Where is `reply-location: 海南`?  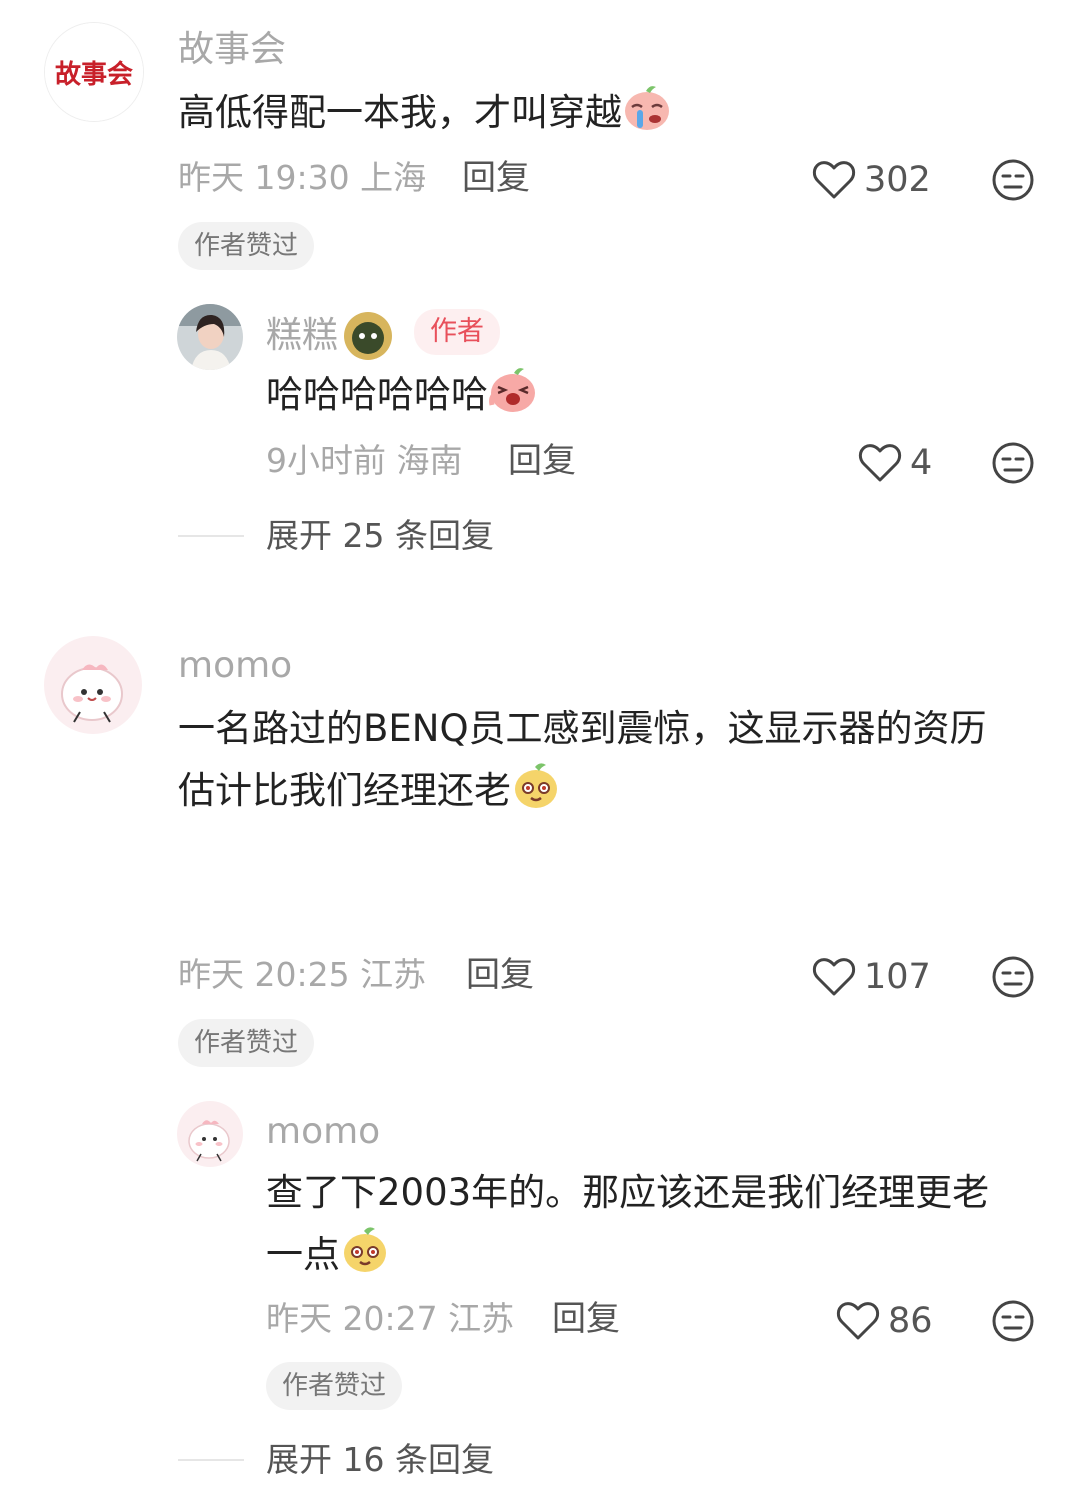
reply-location: 海南 is located at coordinates (429, 460).